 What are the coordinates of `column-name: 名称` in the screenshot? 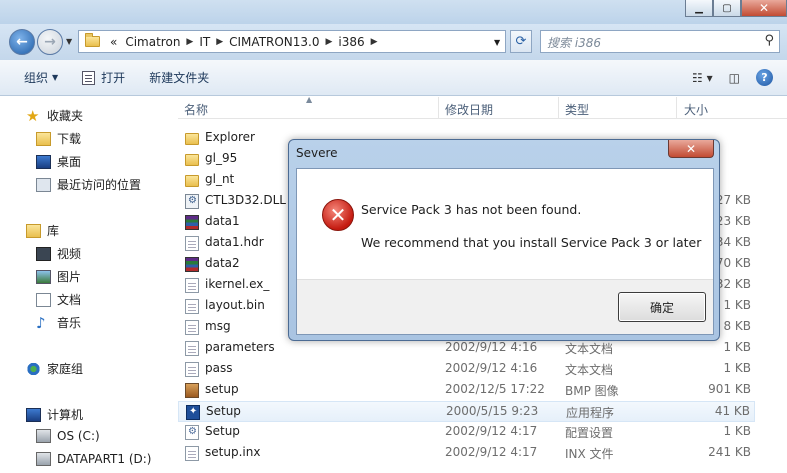 It's located at (196, 109).